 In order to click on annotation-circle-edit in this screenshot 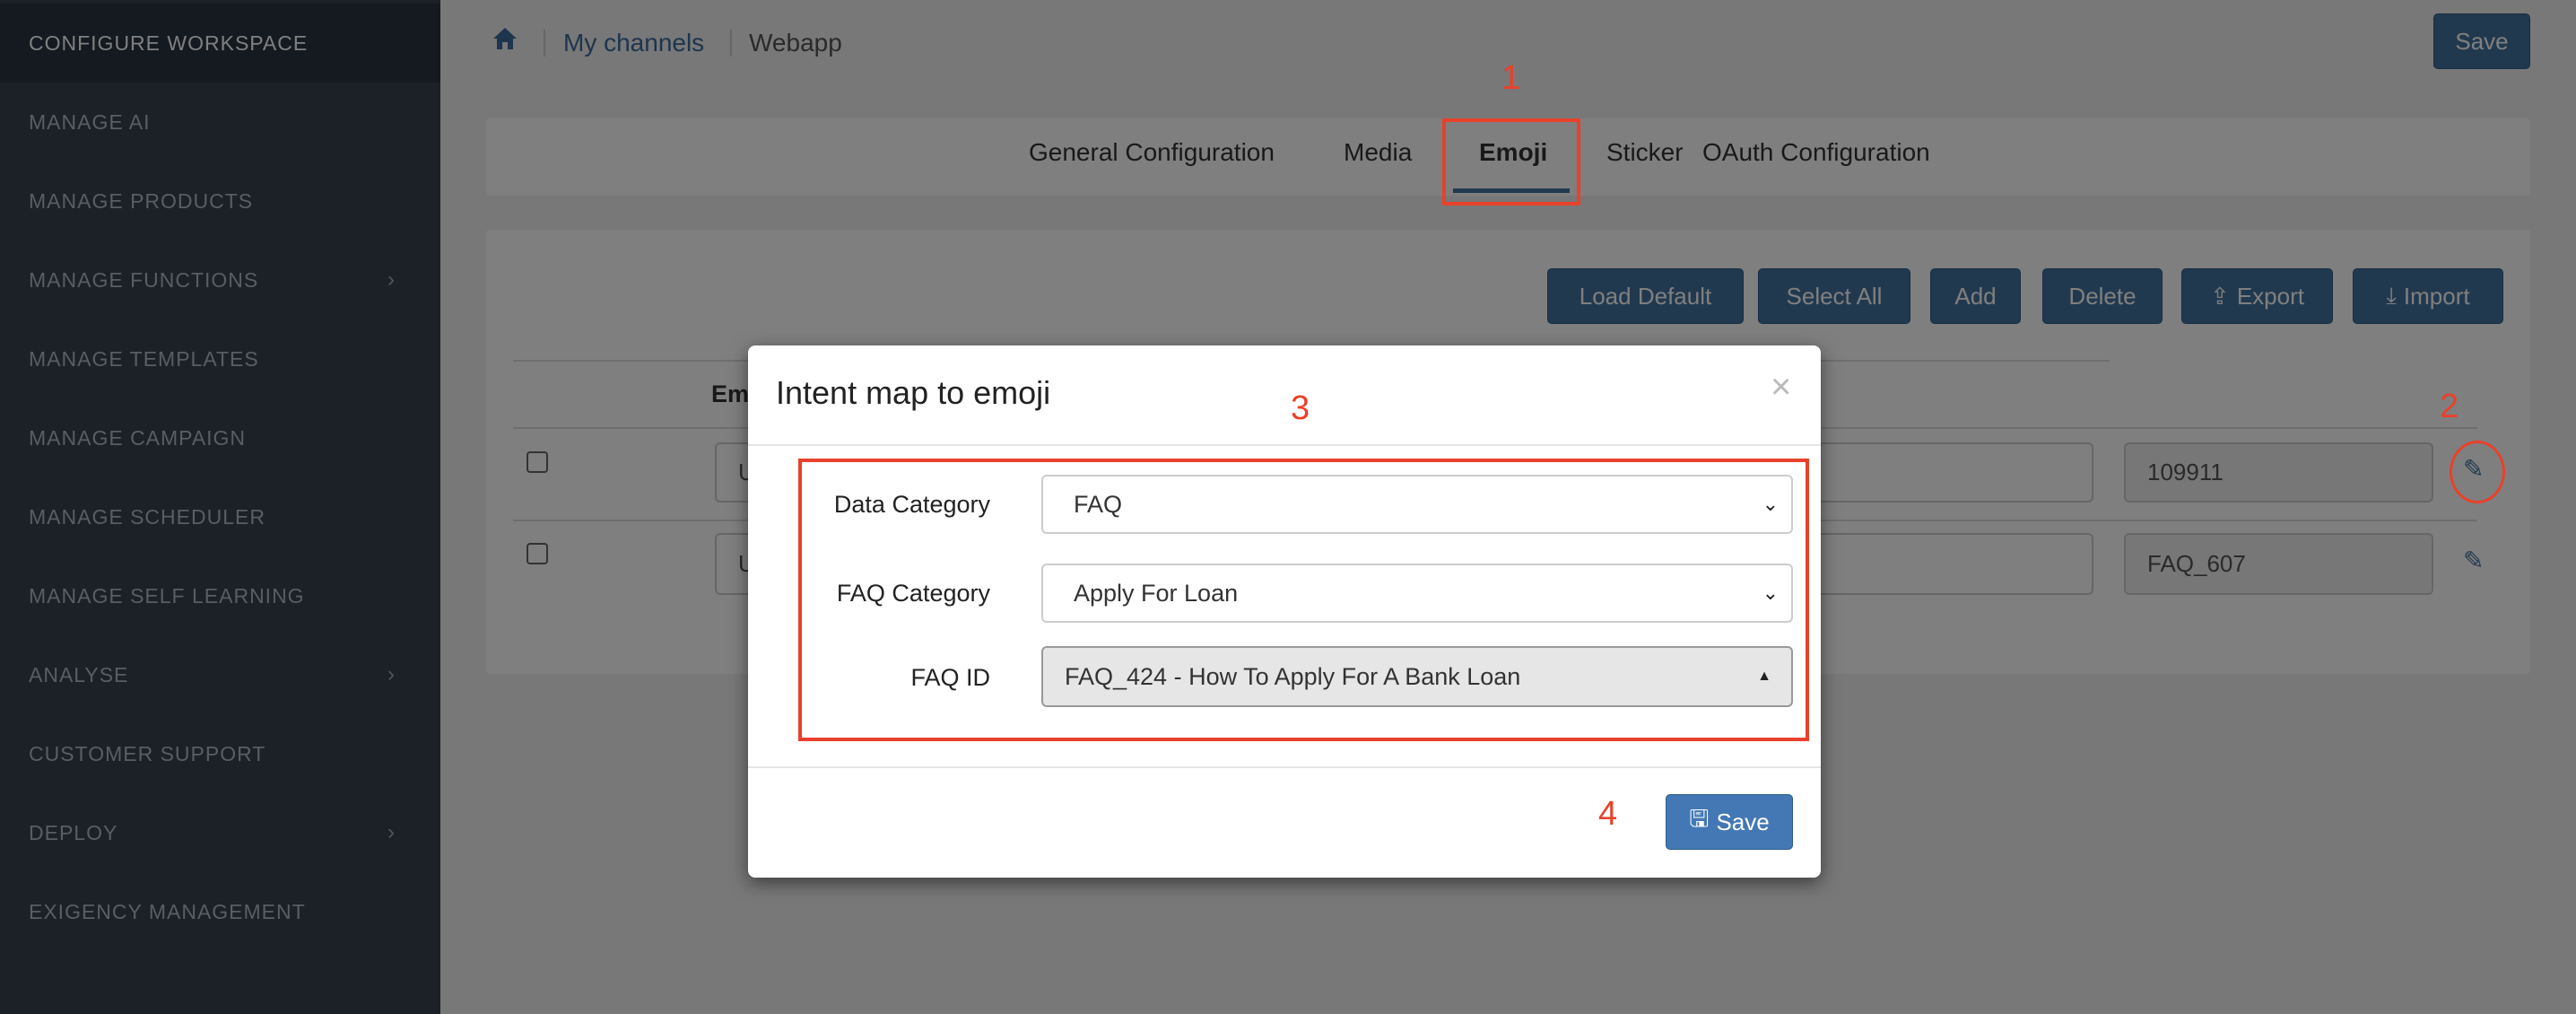, I will do `click(2477, 472)`.